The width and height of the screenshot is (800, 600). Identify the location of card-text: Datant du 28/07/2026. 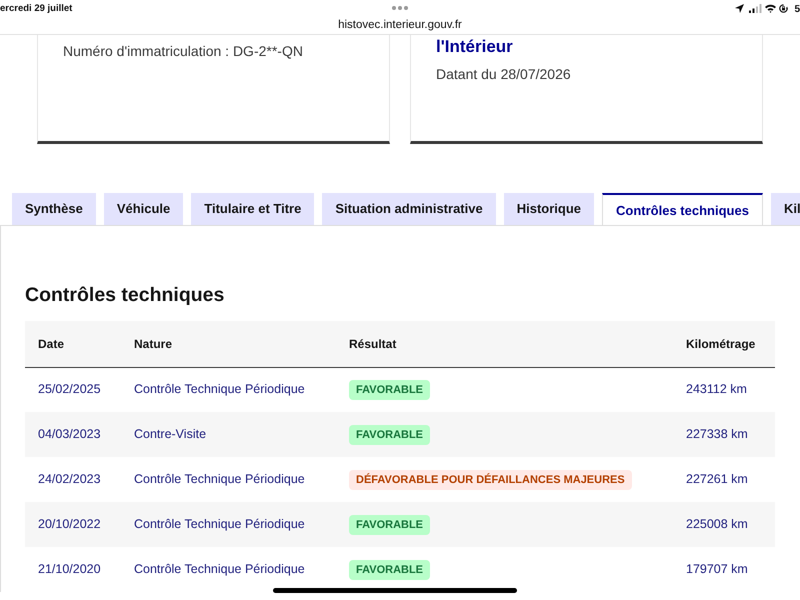
(504, 74).